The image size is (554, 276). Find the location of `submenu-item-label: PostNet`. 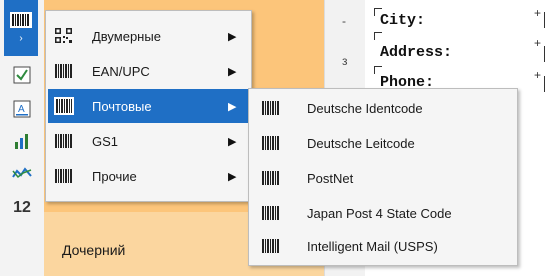

submenu-item-label: PostNet is located at coordinates (330, 178).